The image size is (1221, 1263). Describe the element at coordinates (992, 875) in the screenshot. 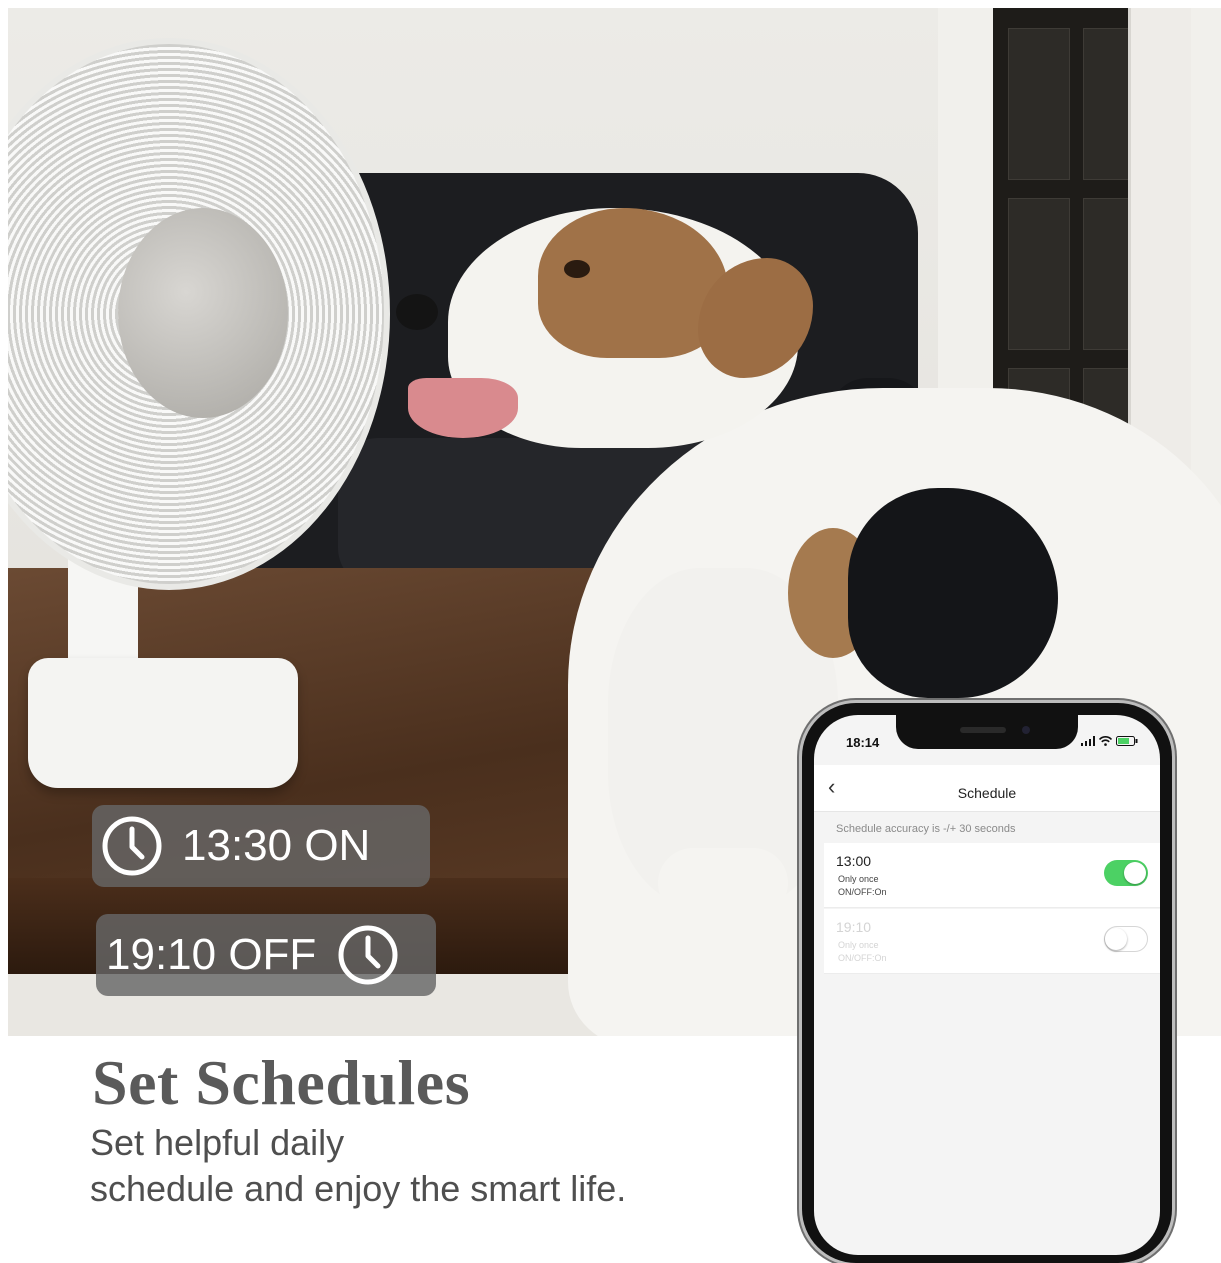

I see `schedule-row: 13:00 Only once ON/OFF:On` at that location.